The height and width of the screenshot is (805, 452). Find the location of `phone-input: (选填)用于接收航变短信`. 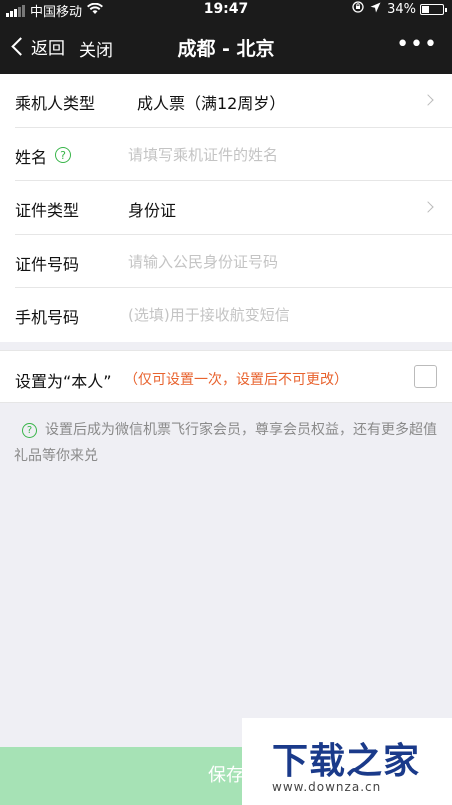

phone-input: (选填)用于接收航变短信 is located at coordinates (209, 314).